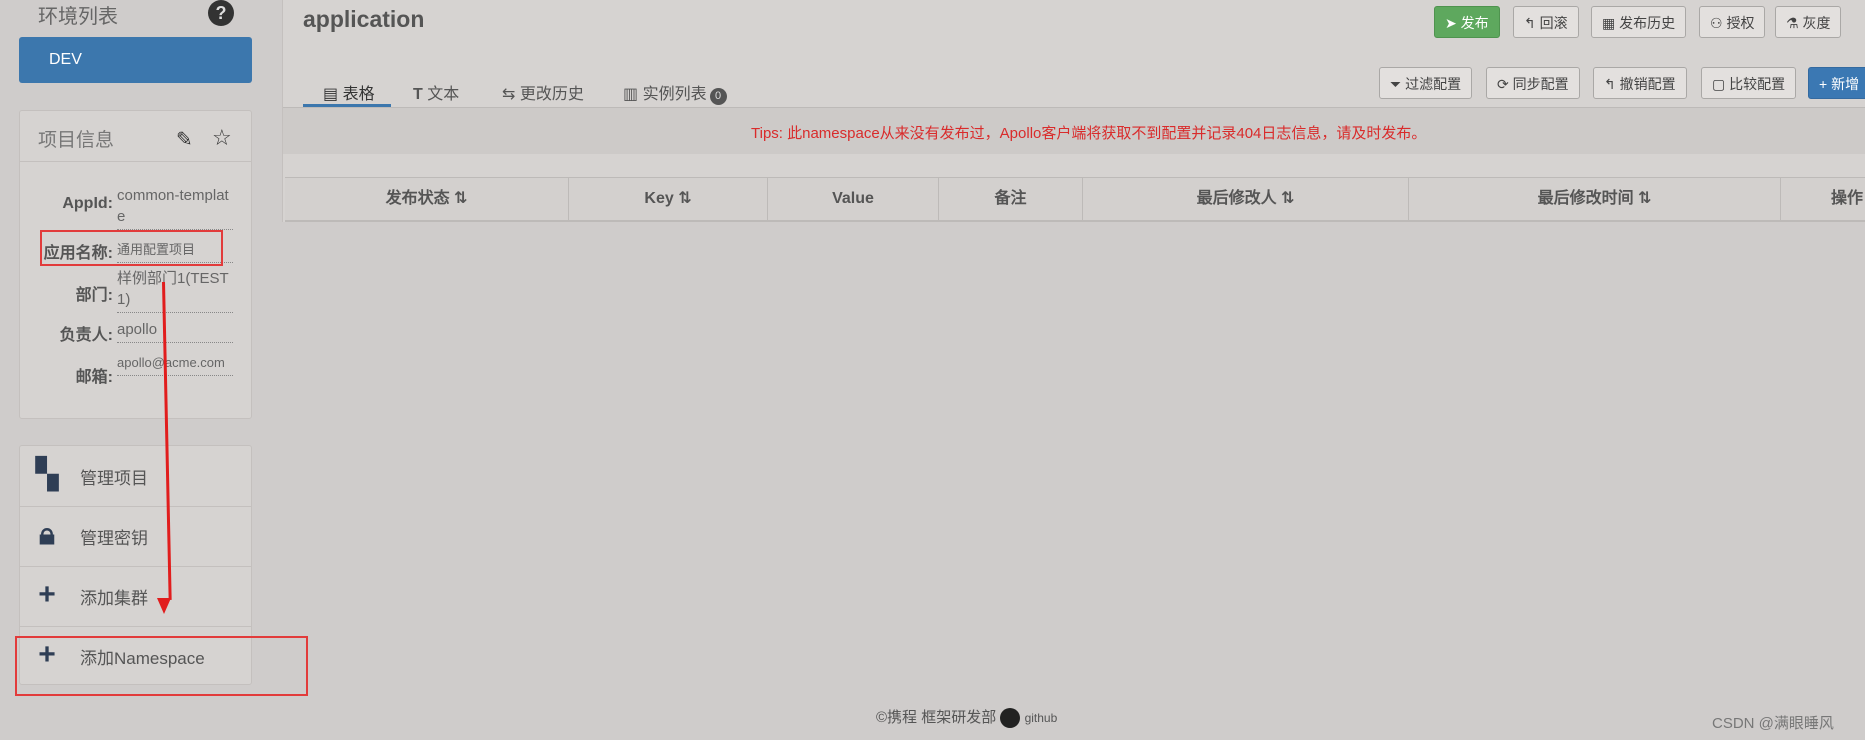 This screenshot has width=1865, height=740. What do you see at coordinates (184, 139) in the screenshot?
I see `edit-icon: ✎` at bounding box center [184, 139].